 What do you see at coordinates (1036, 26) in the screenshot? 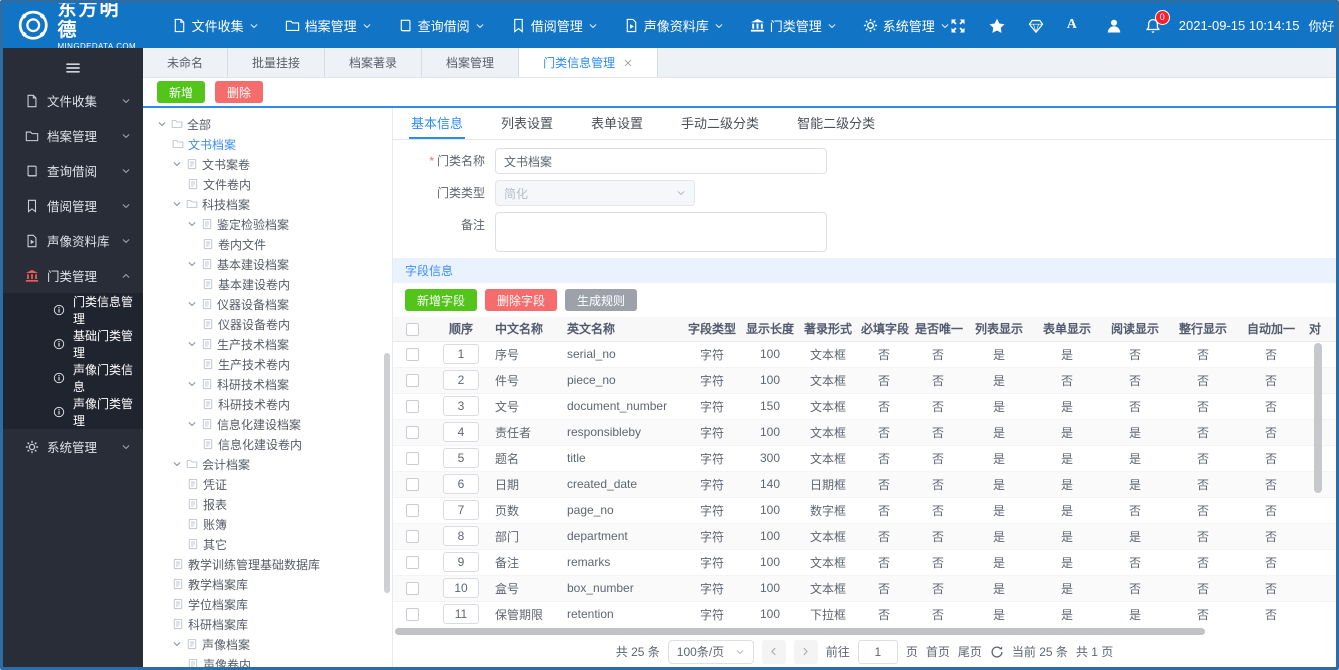
I see `gem-icon` at bounding box center [1036, 26].